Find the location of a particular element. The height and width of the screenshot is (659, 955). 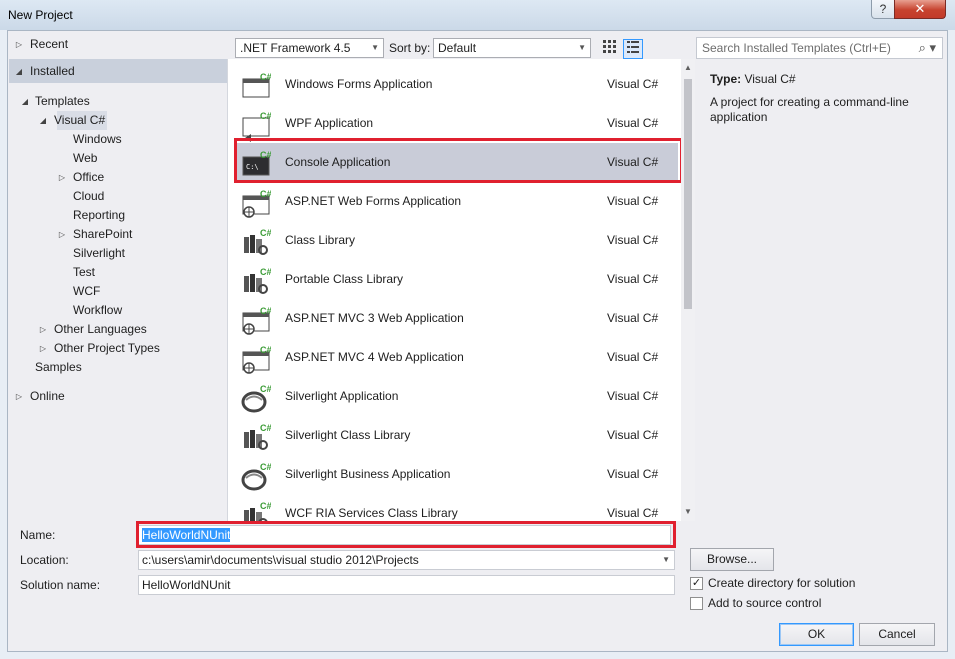

framework-select: .NET Framework 4.5 ▼ is located at coordinates (309, 48).